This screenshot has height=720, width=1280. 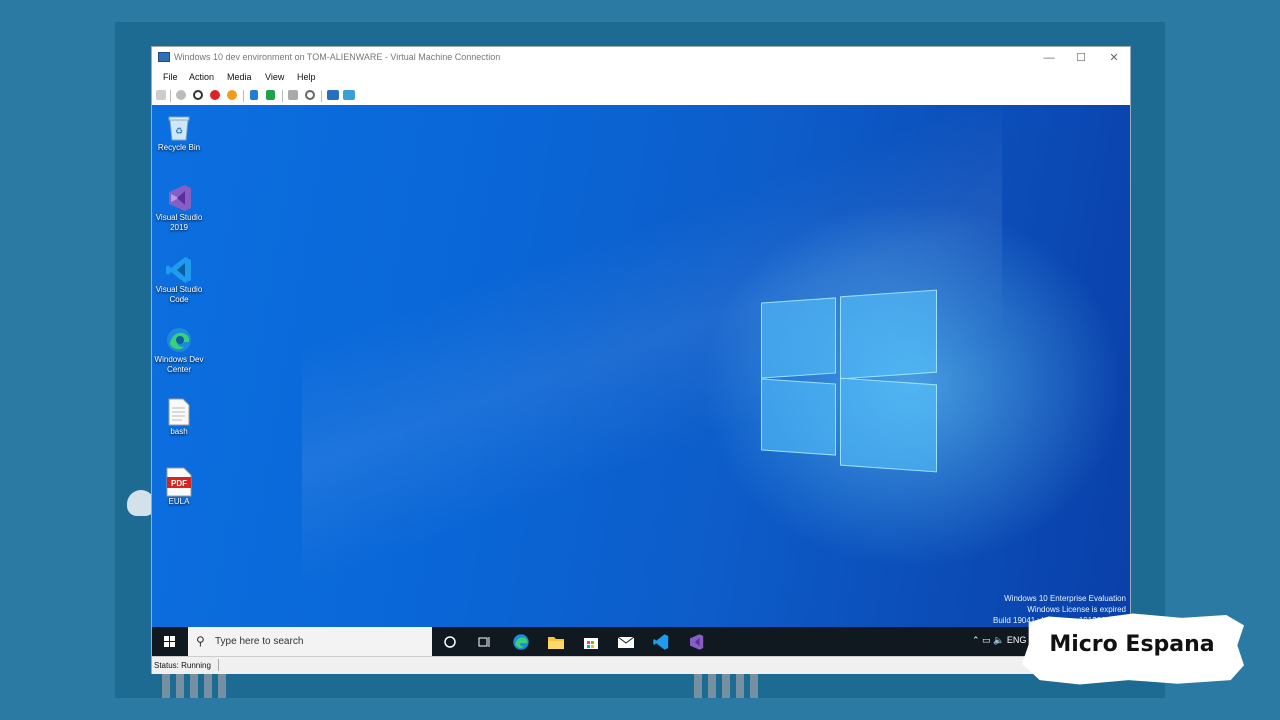 What do you see at coordinates (626, 642) in the screenshot?
I see `mail-icon` at bounding box center [626, 642].